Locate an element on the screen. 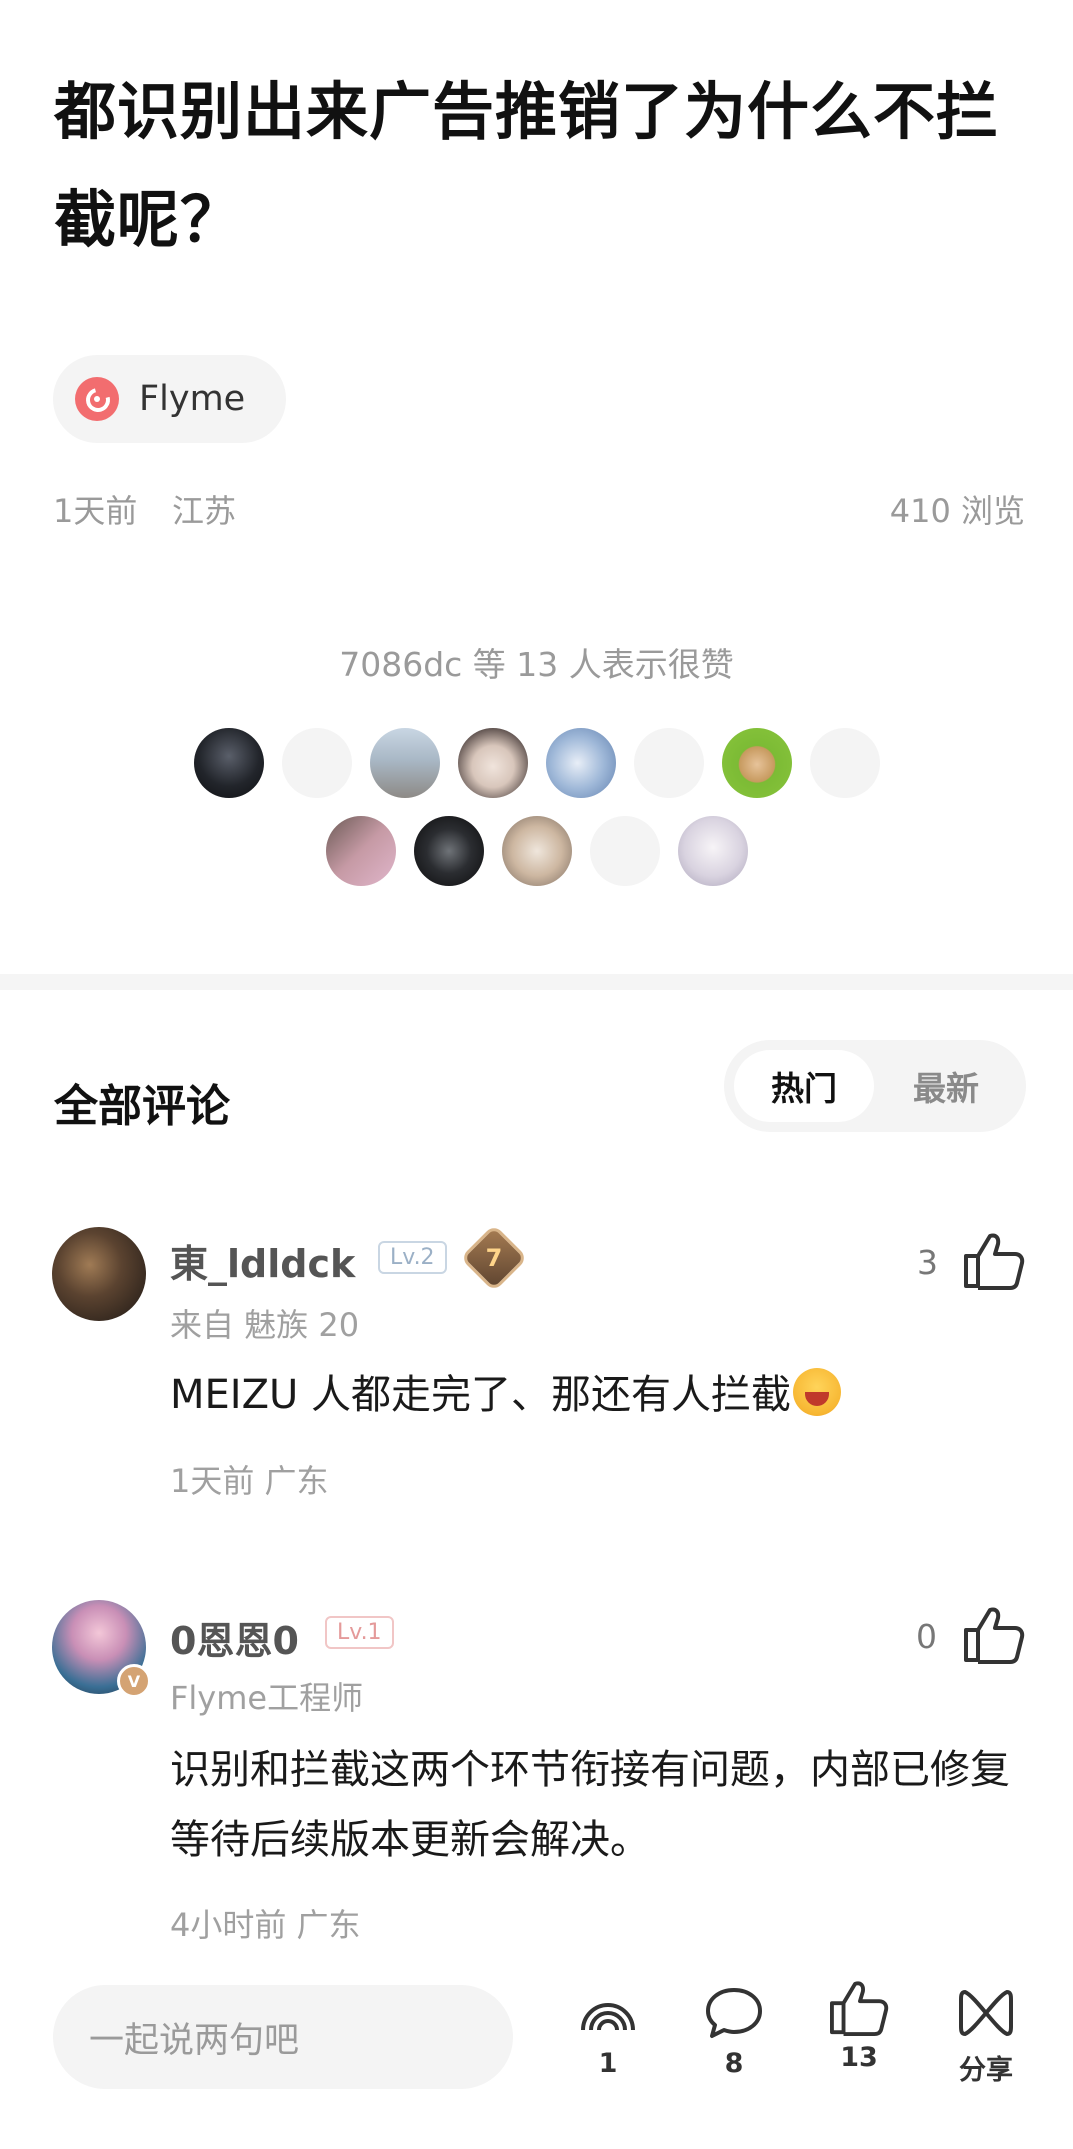 This screenshot has width=1073, height=2149. comment-author: 0恩恩0 is located at coordinates (234, 1637).